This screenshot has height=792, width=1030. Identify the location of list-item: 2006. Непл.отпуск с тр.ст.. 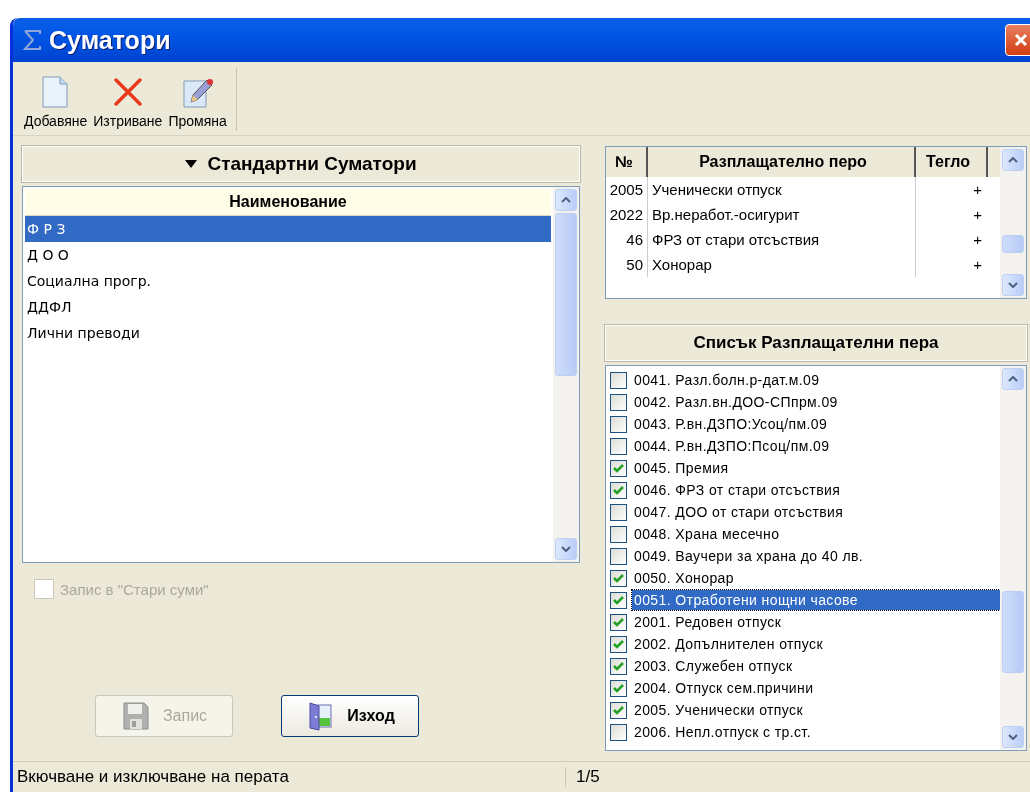
(722, 732).